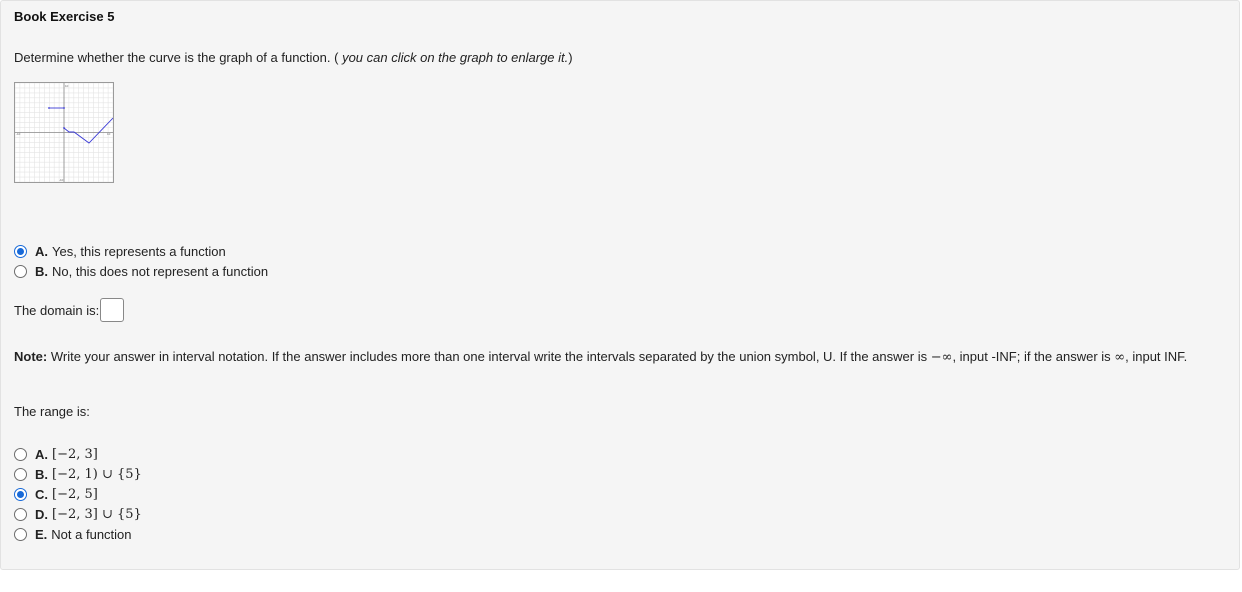  Describe the element at coordinates (112, 310) in the screenshot. I see `domain-answer-input` at that location.